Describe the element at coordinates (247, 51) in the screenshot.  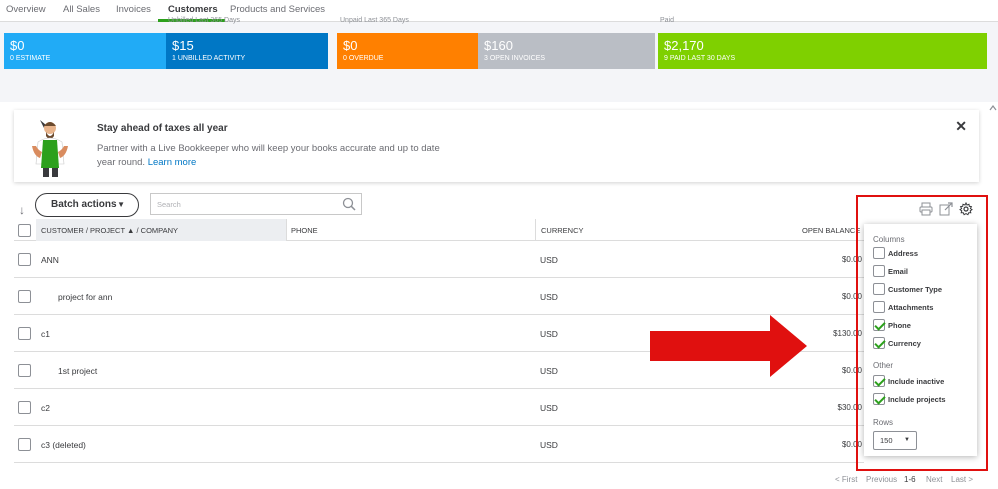
I see `unbilled-tile: $15 1 UNBILLED ACTIVITY` at that location.